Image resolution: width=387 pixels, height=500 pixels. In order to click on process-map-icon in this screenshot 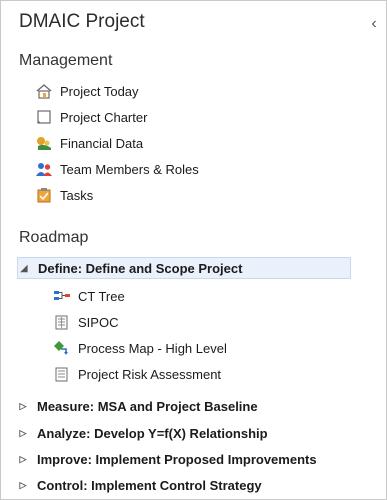, I will do `click(62, 348)`.